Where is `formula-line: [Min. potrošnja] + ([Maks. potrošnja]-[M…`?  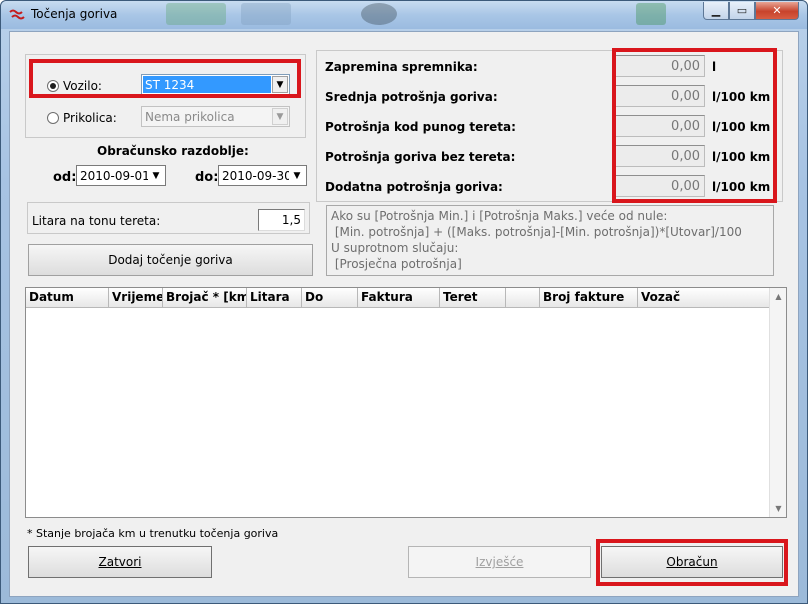 formula-line: [Min. potrošnja] + ([Maks. potrošnja]-[M… is located at coordinates (536, 232).